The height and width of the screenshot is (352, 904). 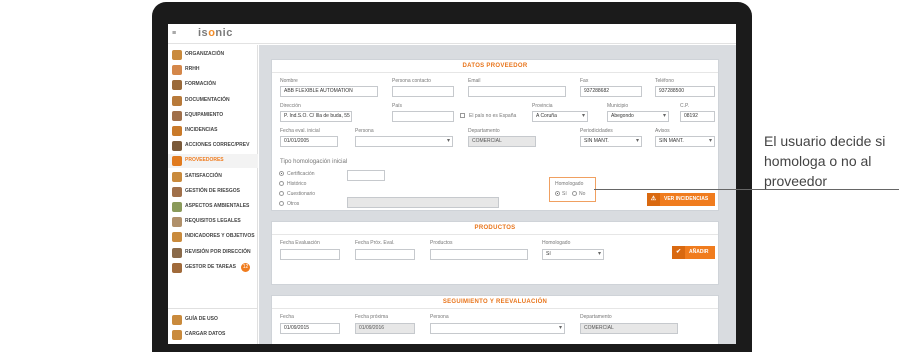 I want to click on sidebar-item-label: INDICADORES Y OBJETIVOS, so click(x=220, y=236).